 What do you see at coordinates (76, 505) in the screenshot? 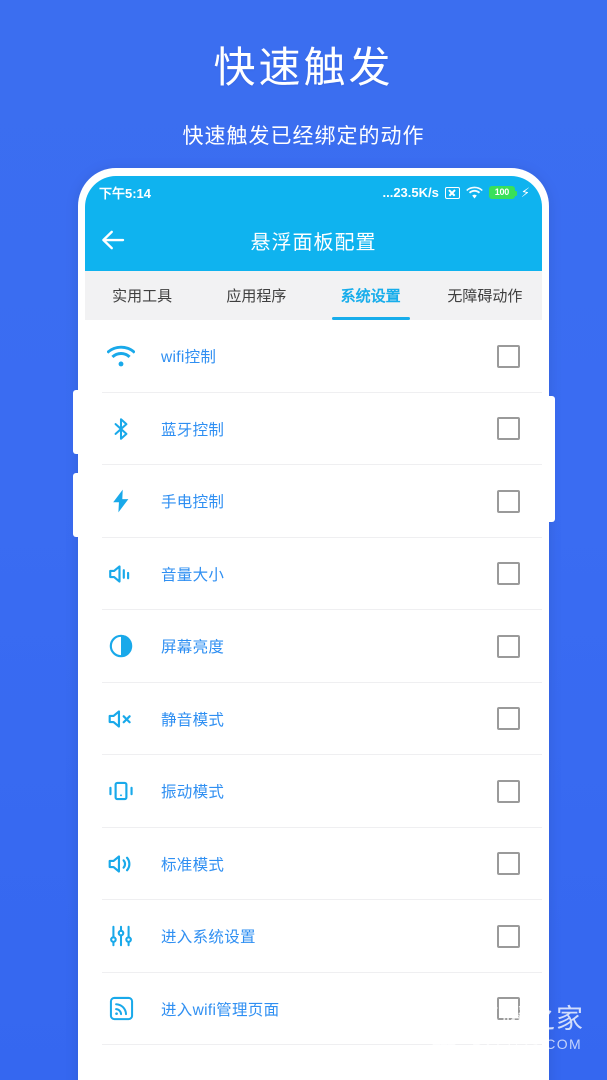
I see `volume-down-hardware-button` at bounding box center [76, 505].